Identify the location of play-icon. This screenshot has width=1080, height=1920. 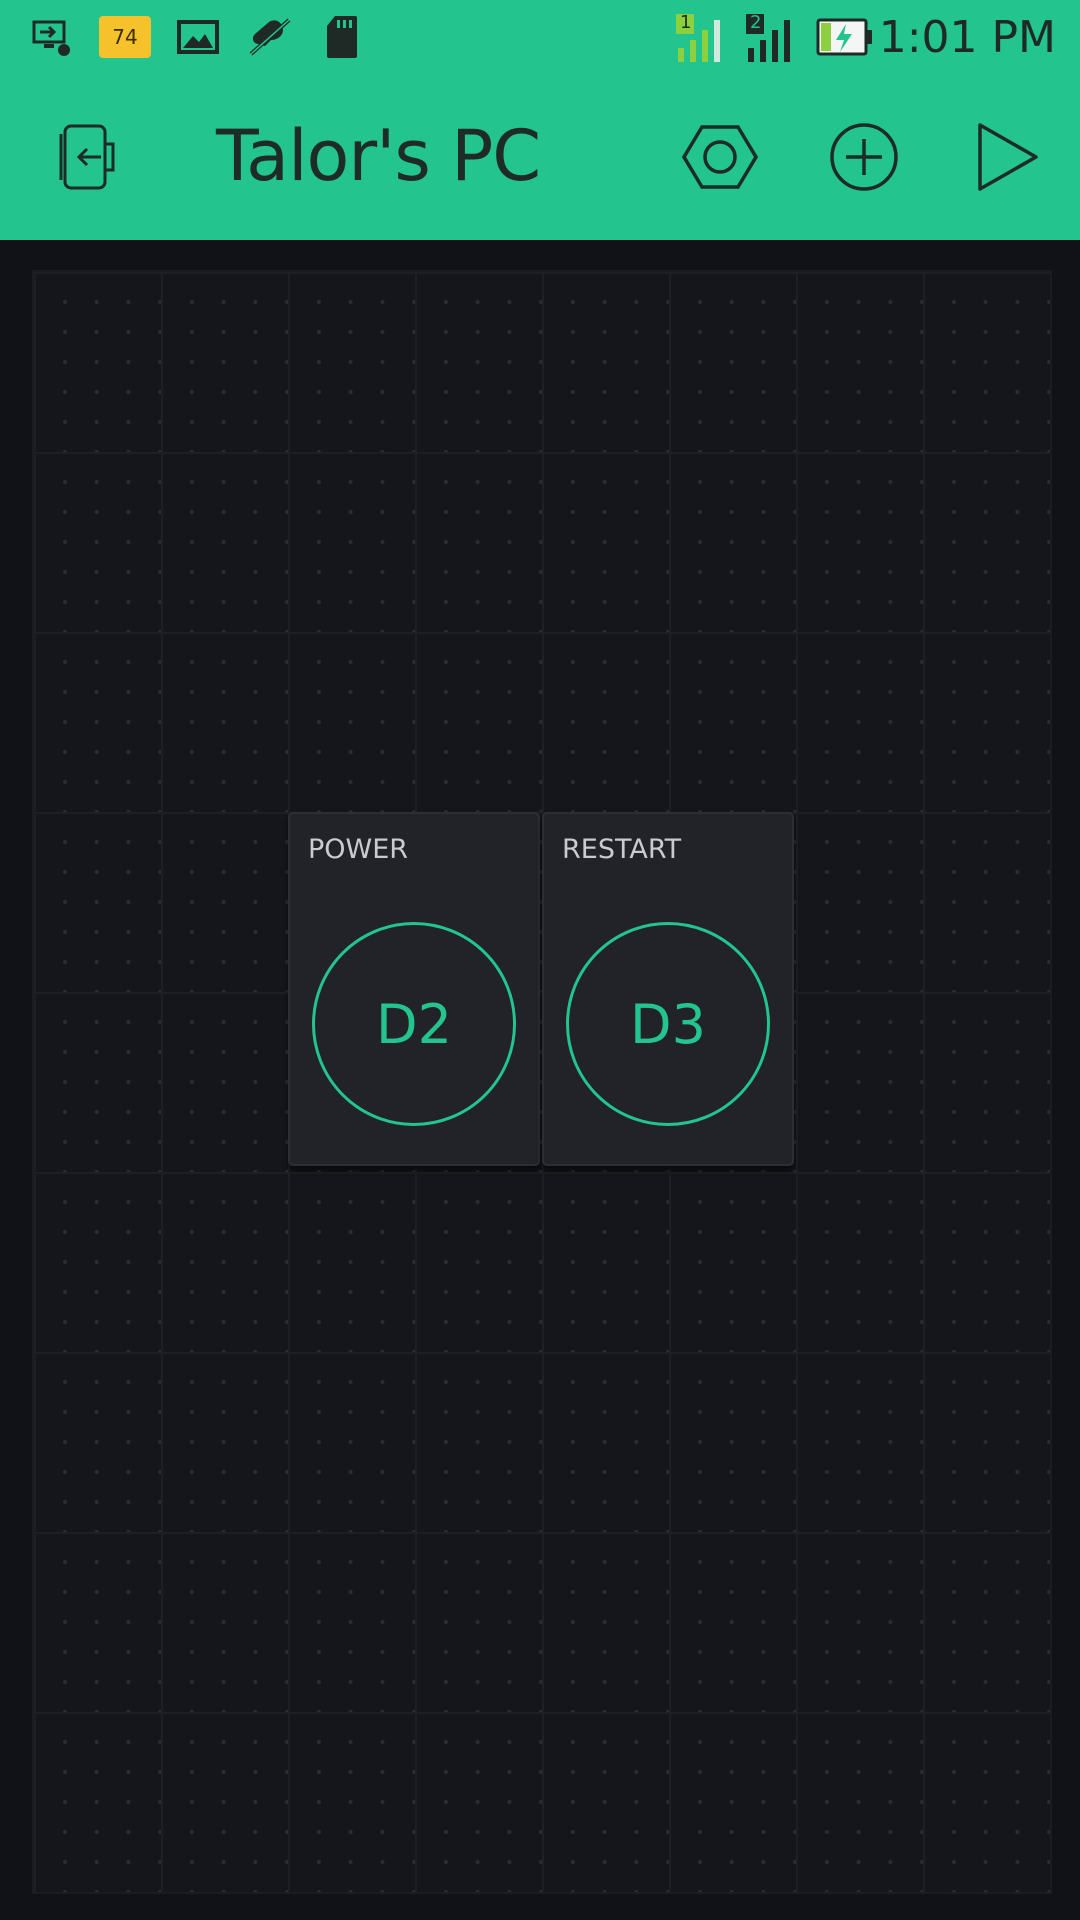
(1007, 159).